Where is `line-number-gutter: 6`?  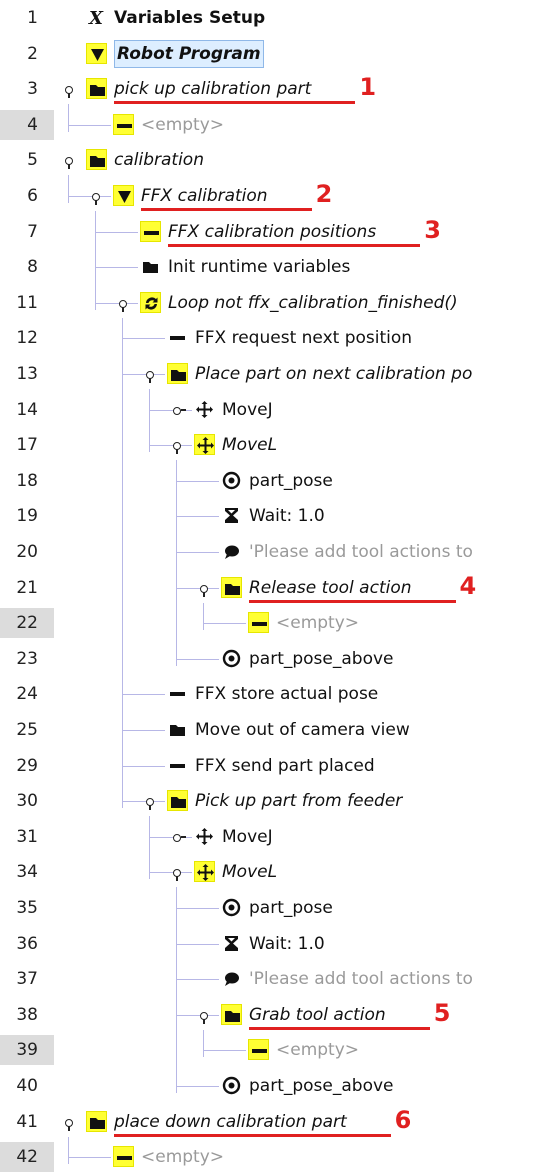 line-number-gutter: 6 is located at coordinates (27, 196).